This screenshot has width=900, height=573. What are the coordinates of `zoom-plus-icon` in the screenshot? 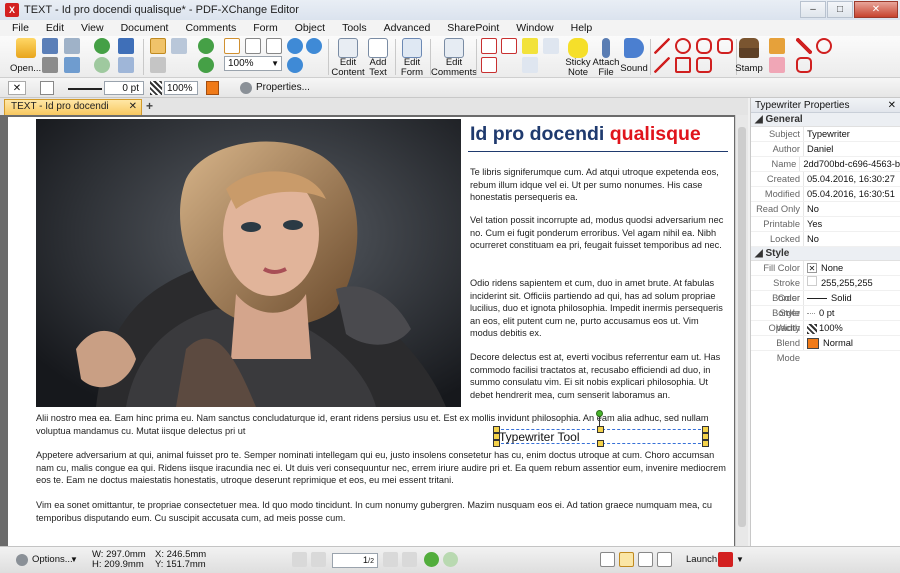 It's located at (295, 65).